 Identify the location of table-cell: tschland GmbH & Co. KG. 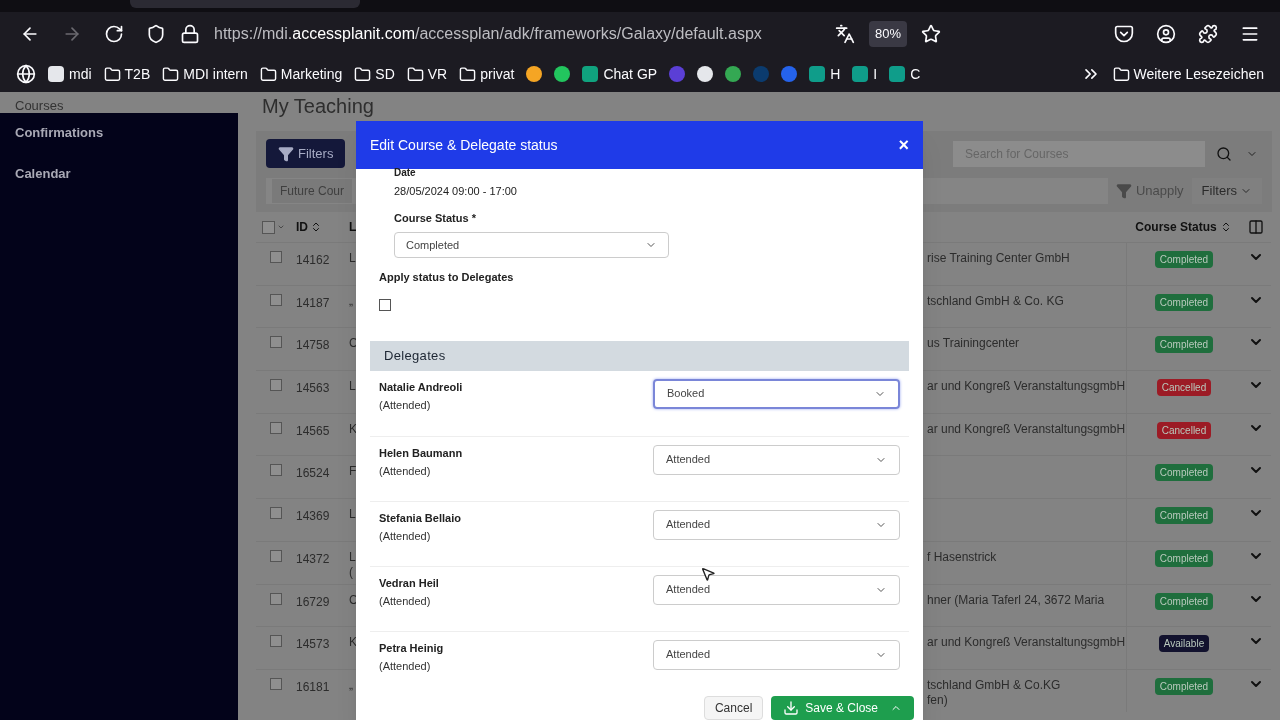
(995, 301).